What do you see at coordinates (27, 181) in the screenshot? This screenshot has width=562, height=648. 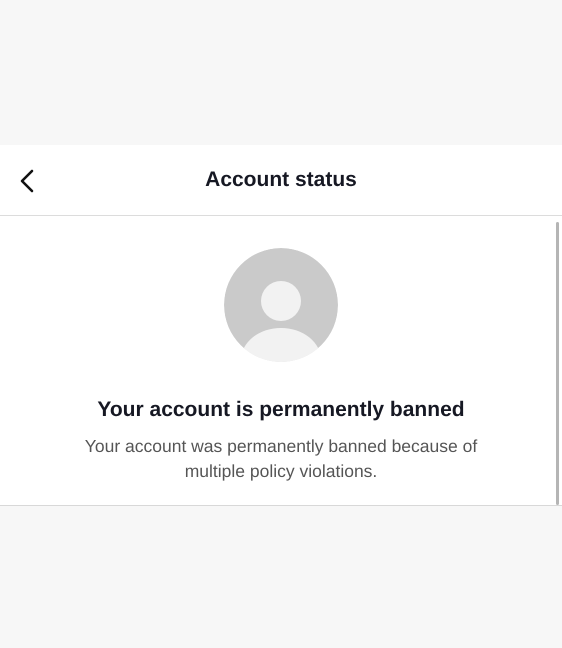 I see `back-chevron-icon` at bounding box center [27, 181].